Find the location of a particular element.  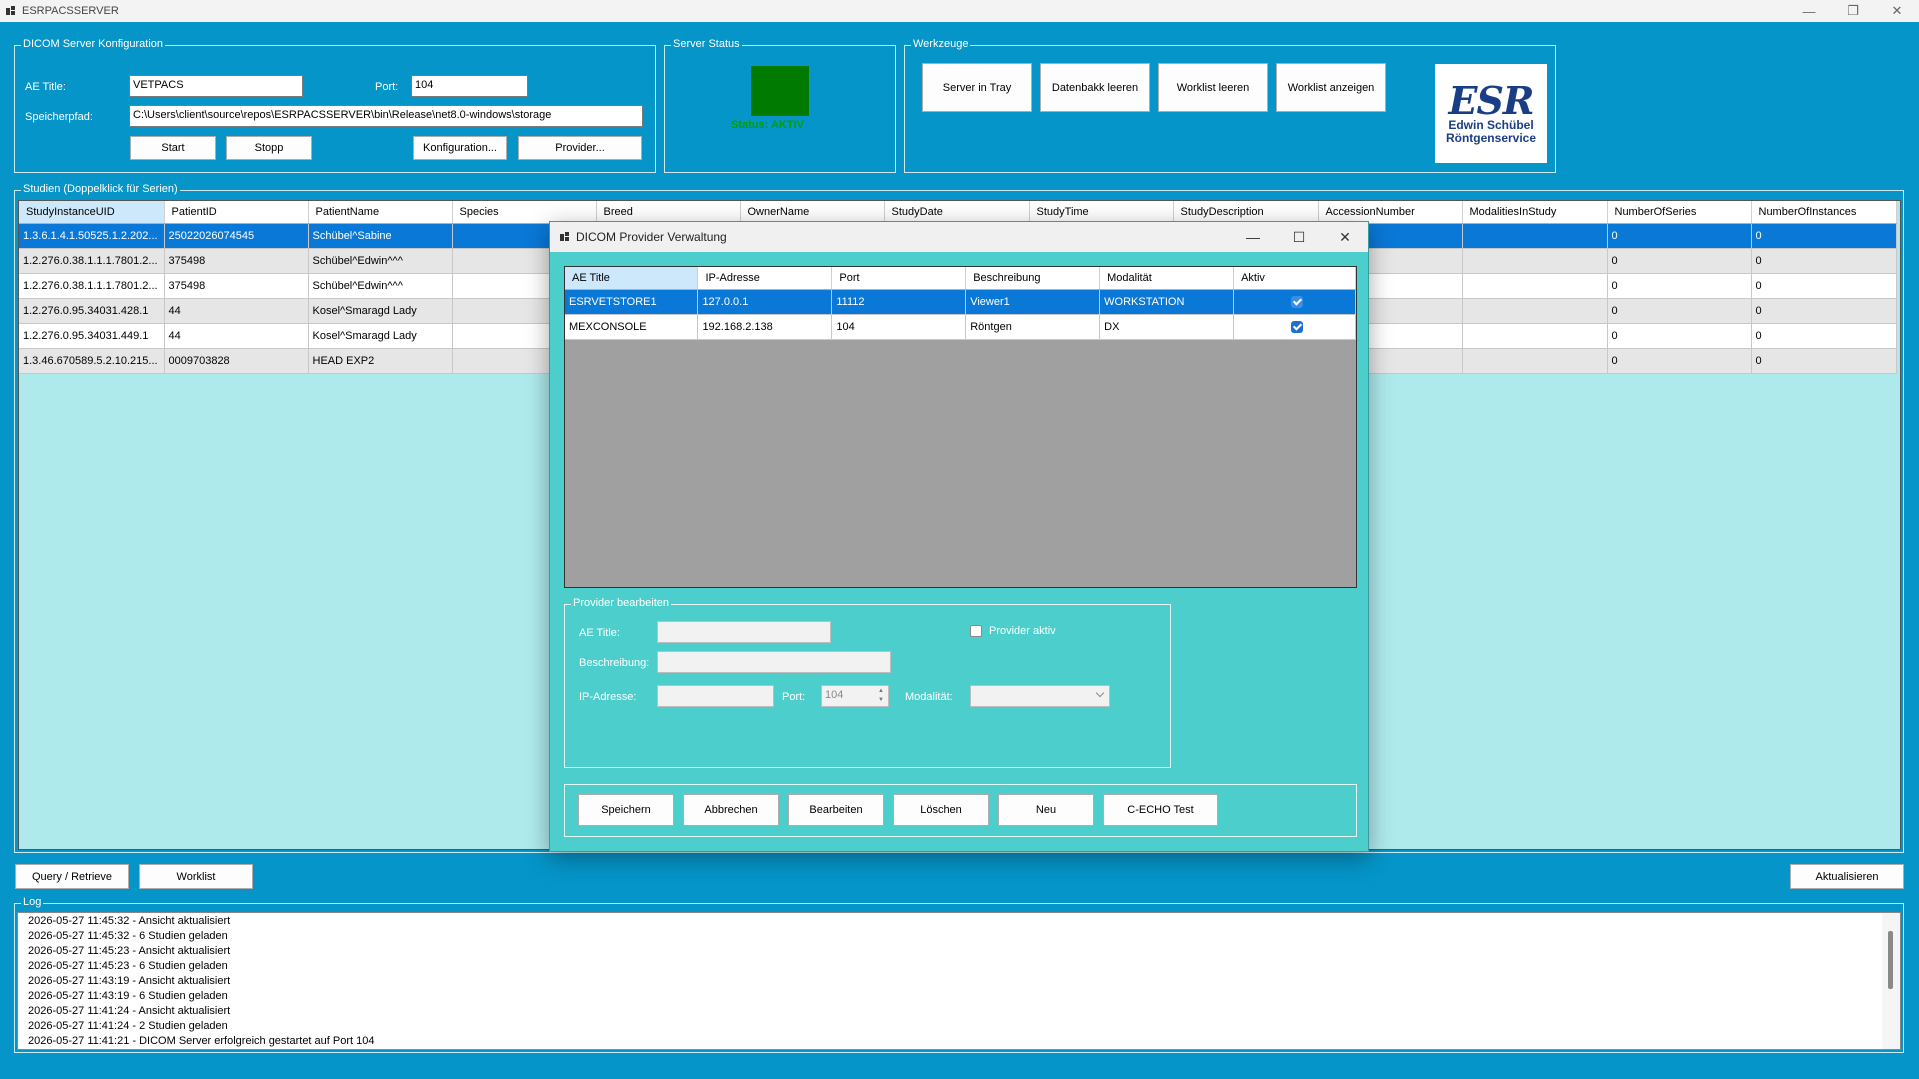

table-cell is located at coordinates (1535, 286).